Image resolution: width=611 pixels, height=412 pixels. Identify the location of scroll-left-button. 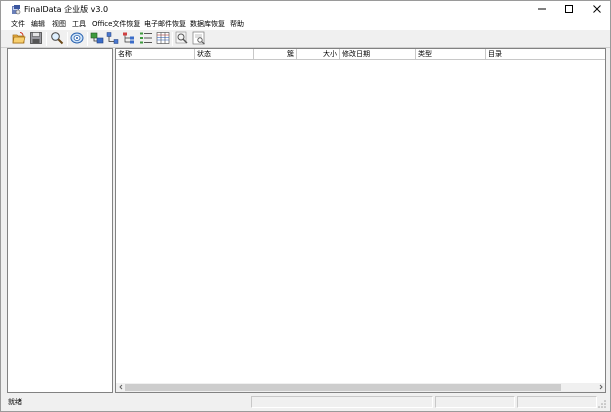
(120, 387).